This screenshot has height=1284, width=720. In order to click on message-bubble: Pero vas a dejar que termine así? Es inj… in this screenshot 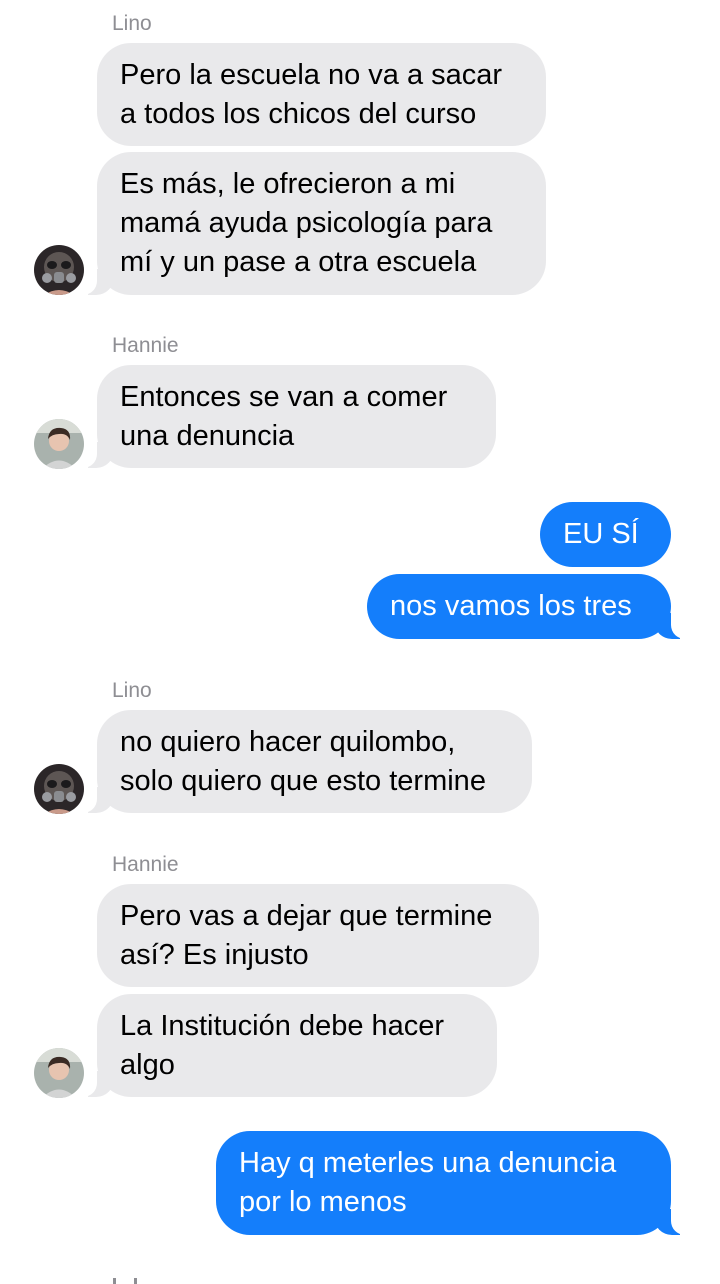, I will do `click(318, 935)`.